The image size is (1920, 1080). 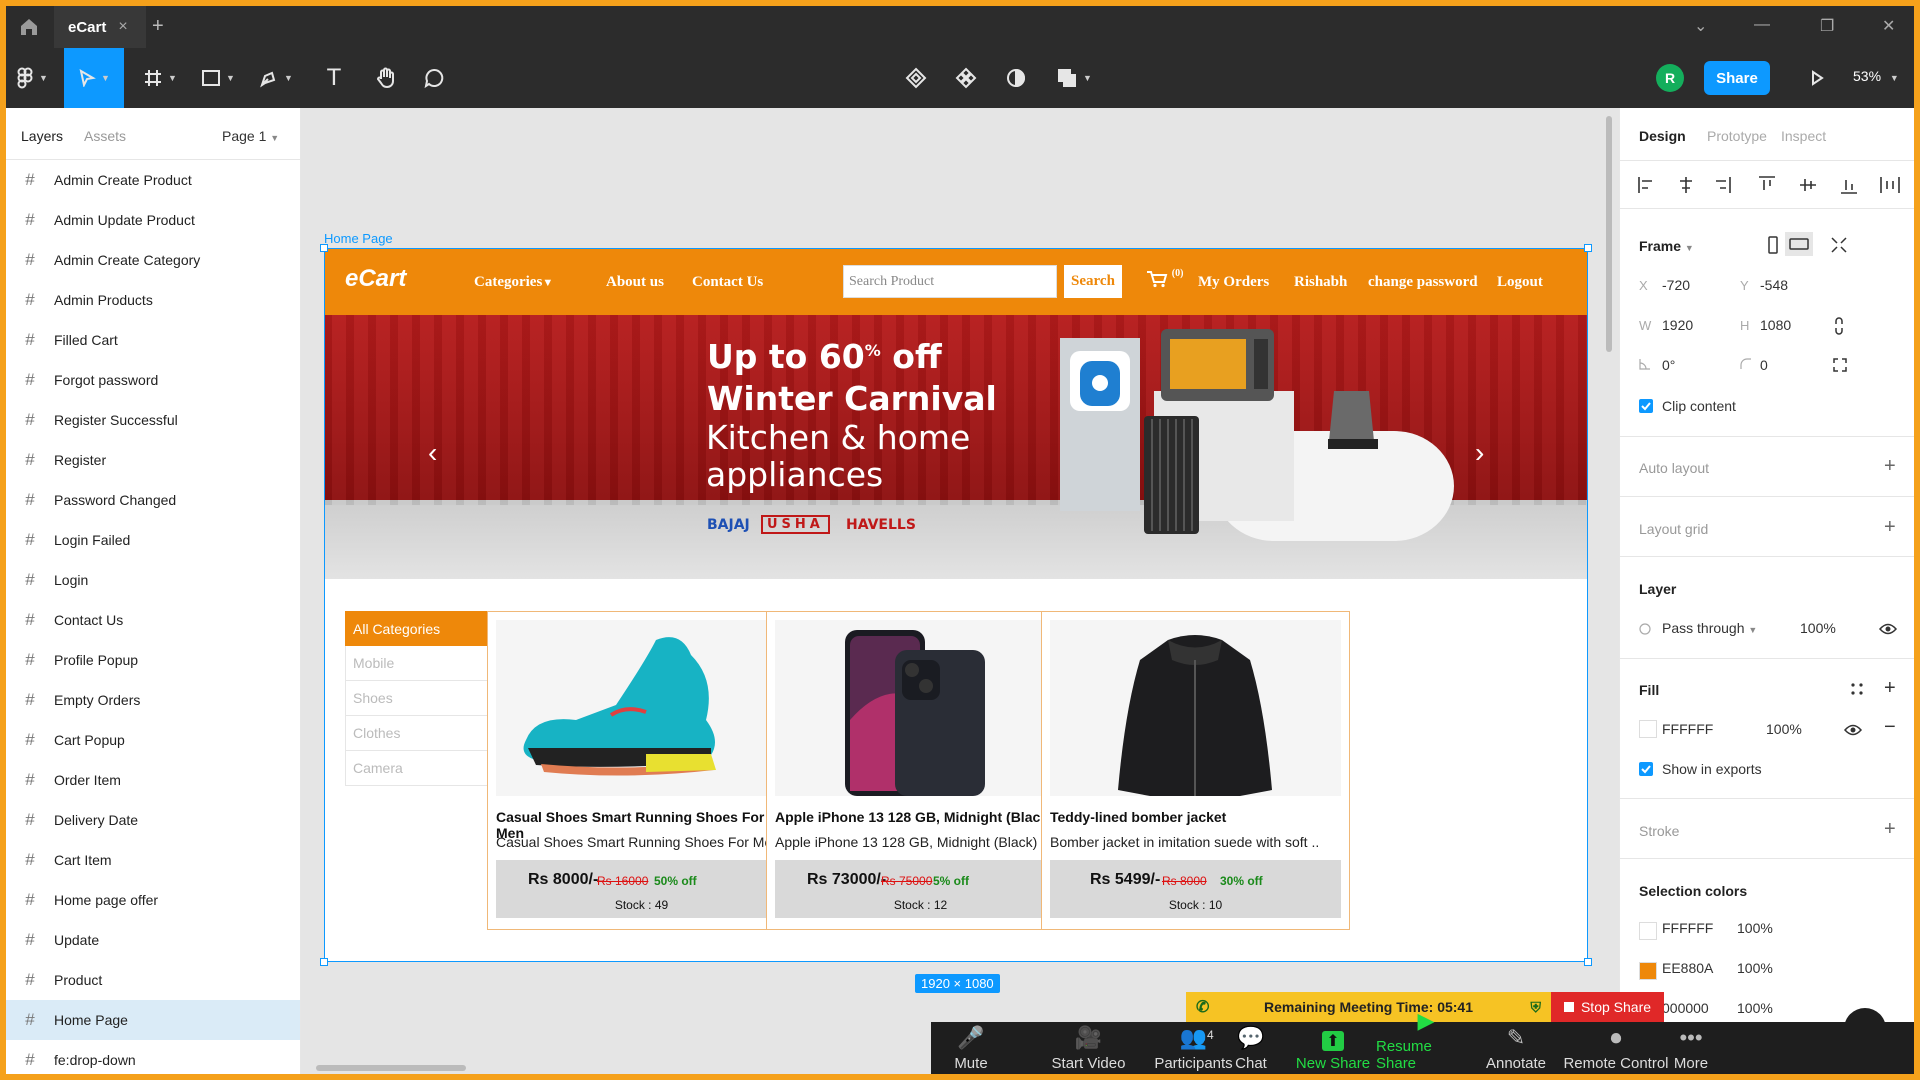 What do you see at coordinates (916, 78) in the screenshot?
I see `create-component-button` at bounding box center [916, 78].